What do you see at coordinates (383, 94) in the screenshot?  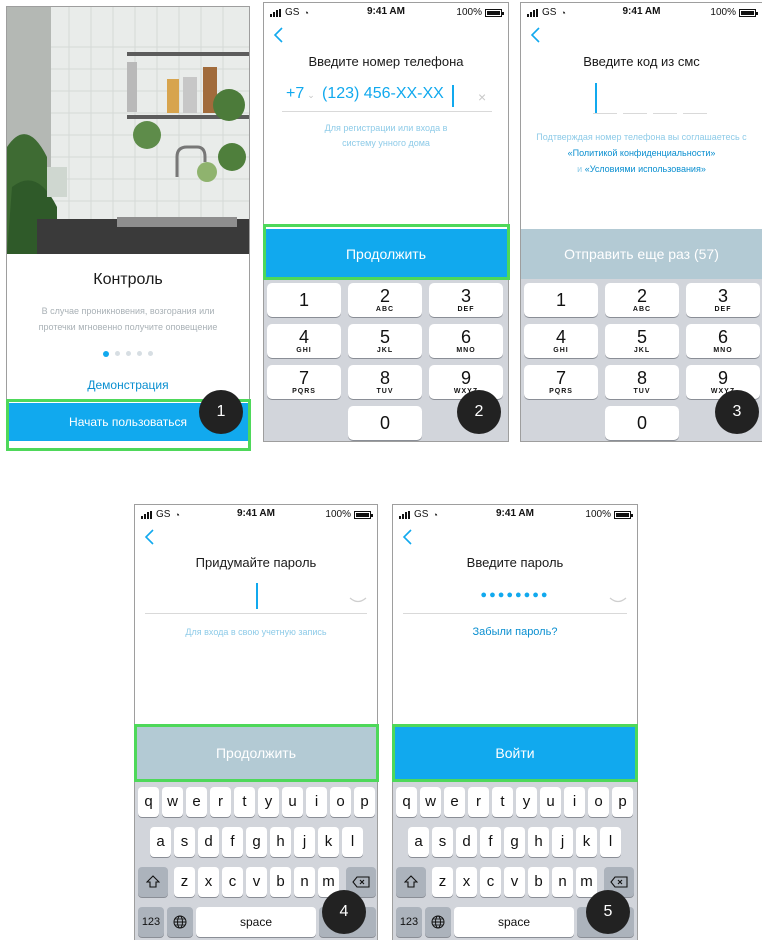 I see `phone-input: (123) 456-XX-XX` at bounding box center [383, 94].